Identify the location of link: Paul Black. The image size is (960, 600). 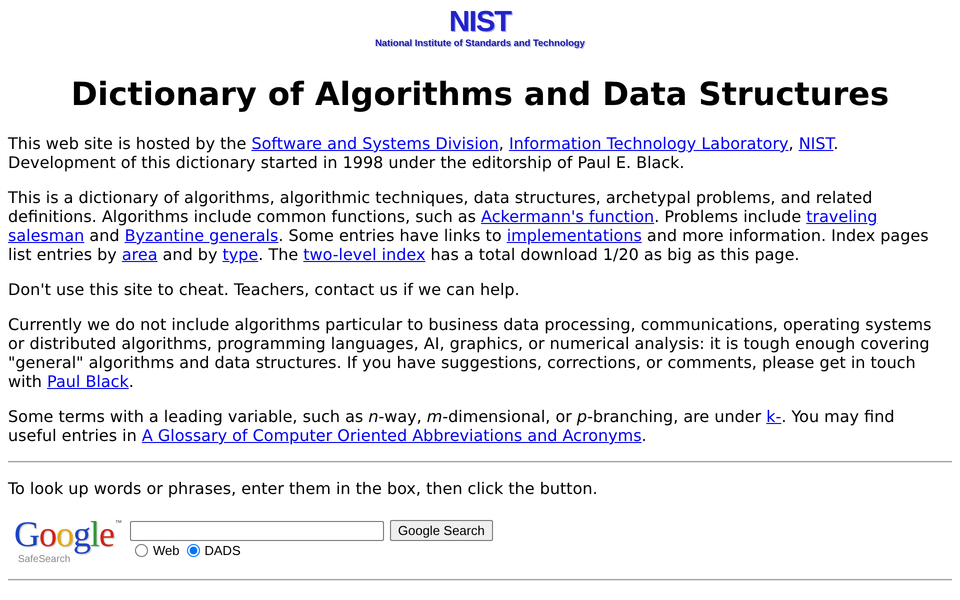
(88, 381).